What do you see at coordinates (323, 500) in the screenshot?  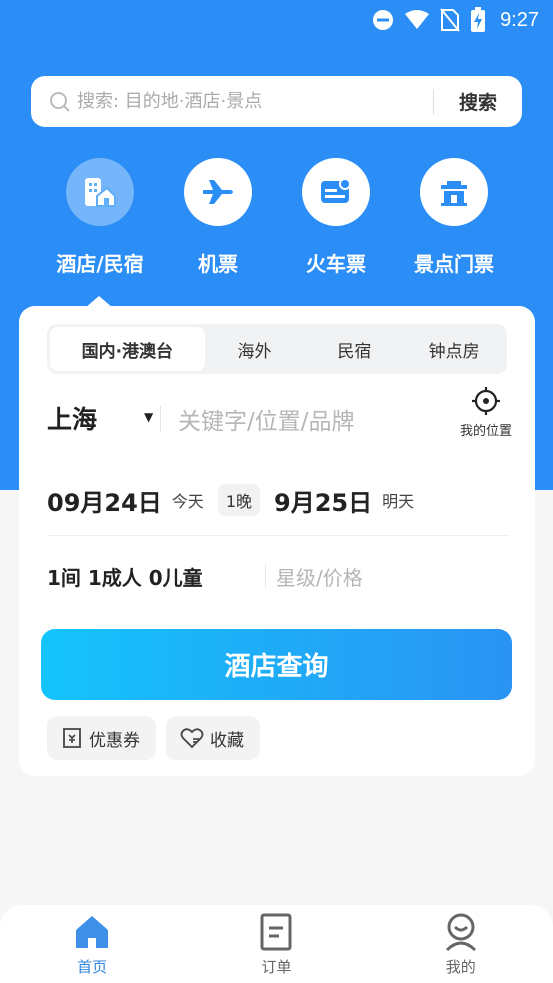 I see `checkout-date: 9月25日` at bounding box center [323, 500].